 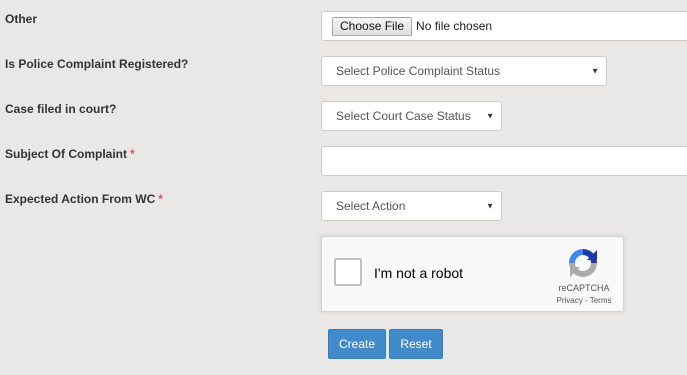 What do you see at coordinates (454, 26) in the screenshot?
I see `file-status-text: No file chosen` at bounding box center [454, 26].